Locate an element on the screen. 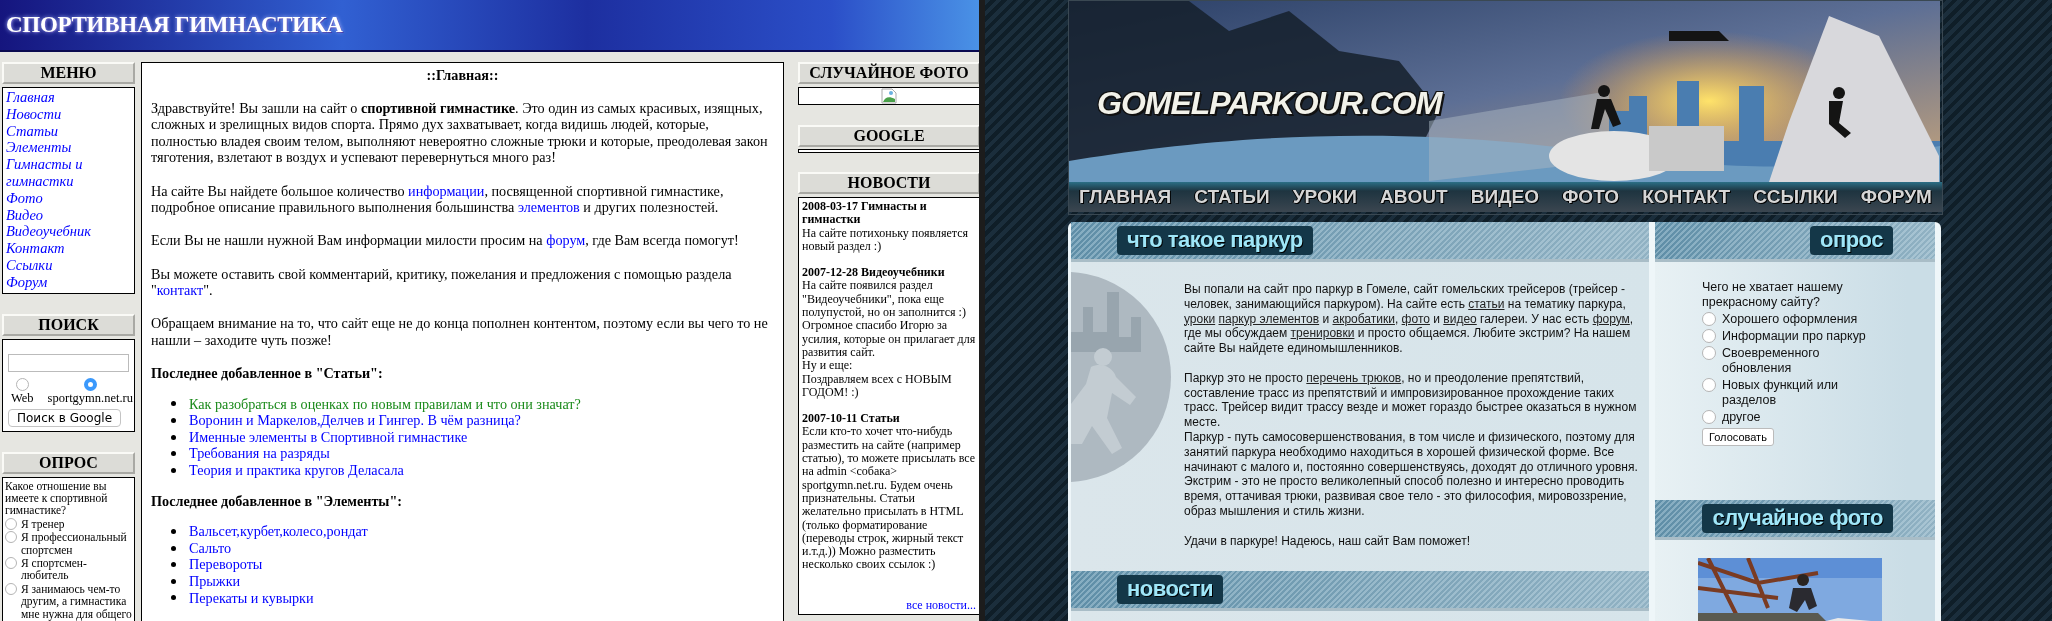 The height and width of the screenshot is (621, 2052). news-text: Если кто-то хочет что-нибудь разместить на сайте (например статью), то можете присылать все на admin <собака> sportgymn.net.ru. Будем очень признательны. Статьи желательно присылать в HTML (только форматирование (переводы строк, жирный текст и.т.д.)) Можно разместить несколько своих ссылок :) is located at coordinates (889, 498).